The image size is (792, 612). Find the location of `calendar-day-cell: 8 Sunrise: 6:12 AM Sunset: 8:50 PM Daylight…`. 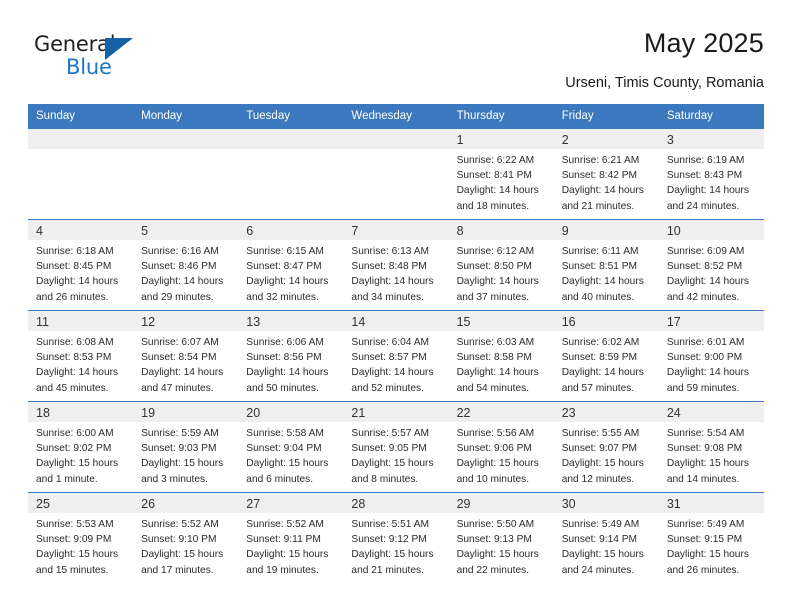

calendar-day-cell: 8 Sunrise: 6:12 AM Sunset: 8:50 PM Daylight… is located at coordinates (501, 265).